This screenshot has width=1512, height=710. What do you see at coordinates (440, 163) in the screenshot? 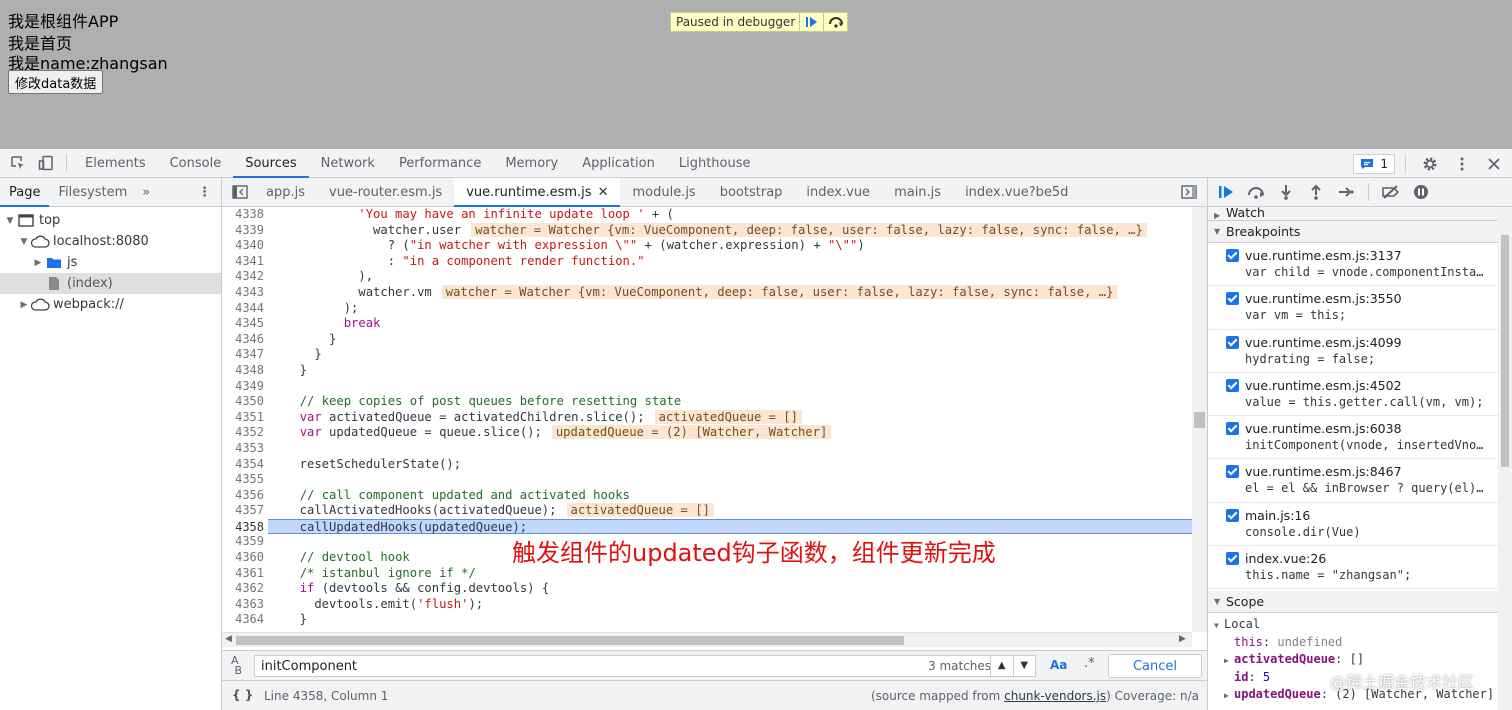
I see `tab-performance: Performance` at bounding box center [440, 163].